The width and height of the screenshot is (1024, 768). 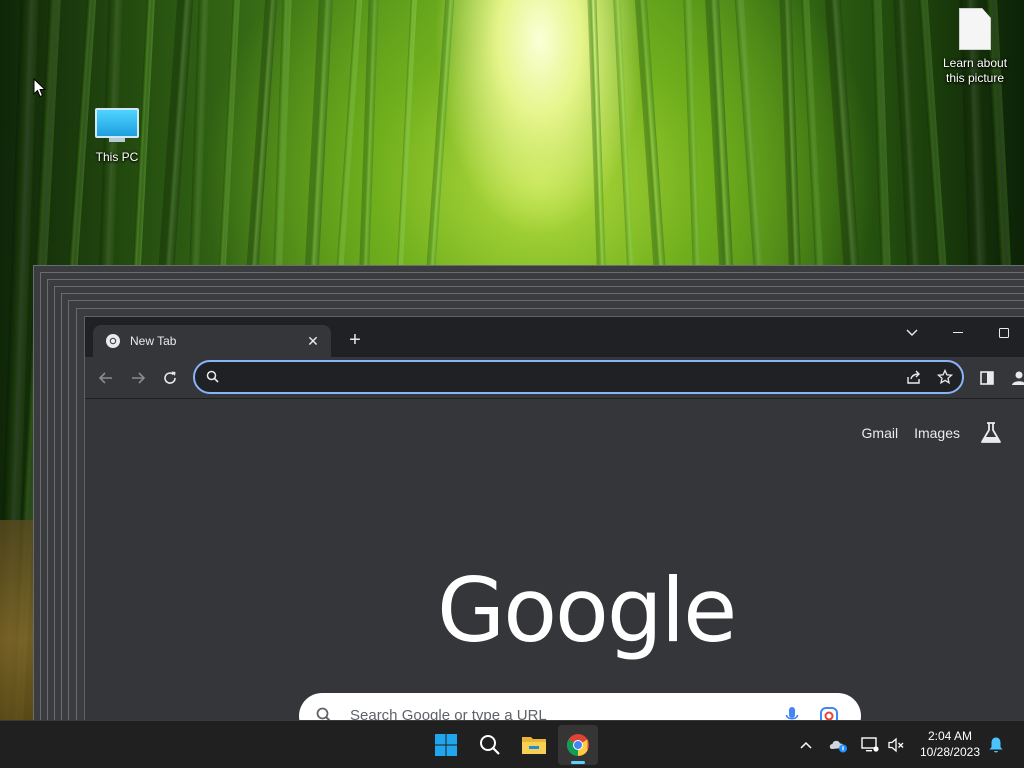 What do you see at coordinates (958, 333) in the screenshot?
I see `minimize-button` at bounding box center [958, 333].